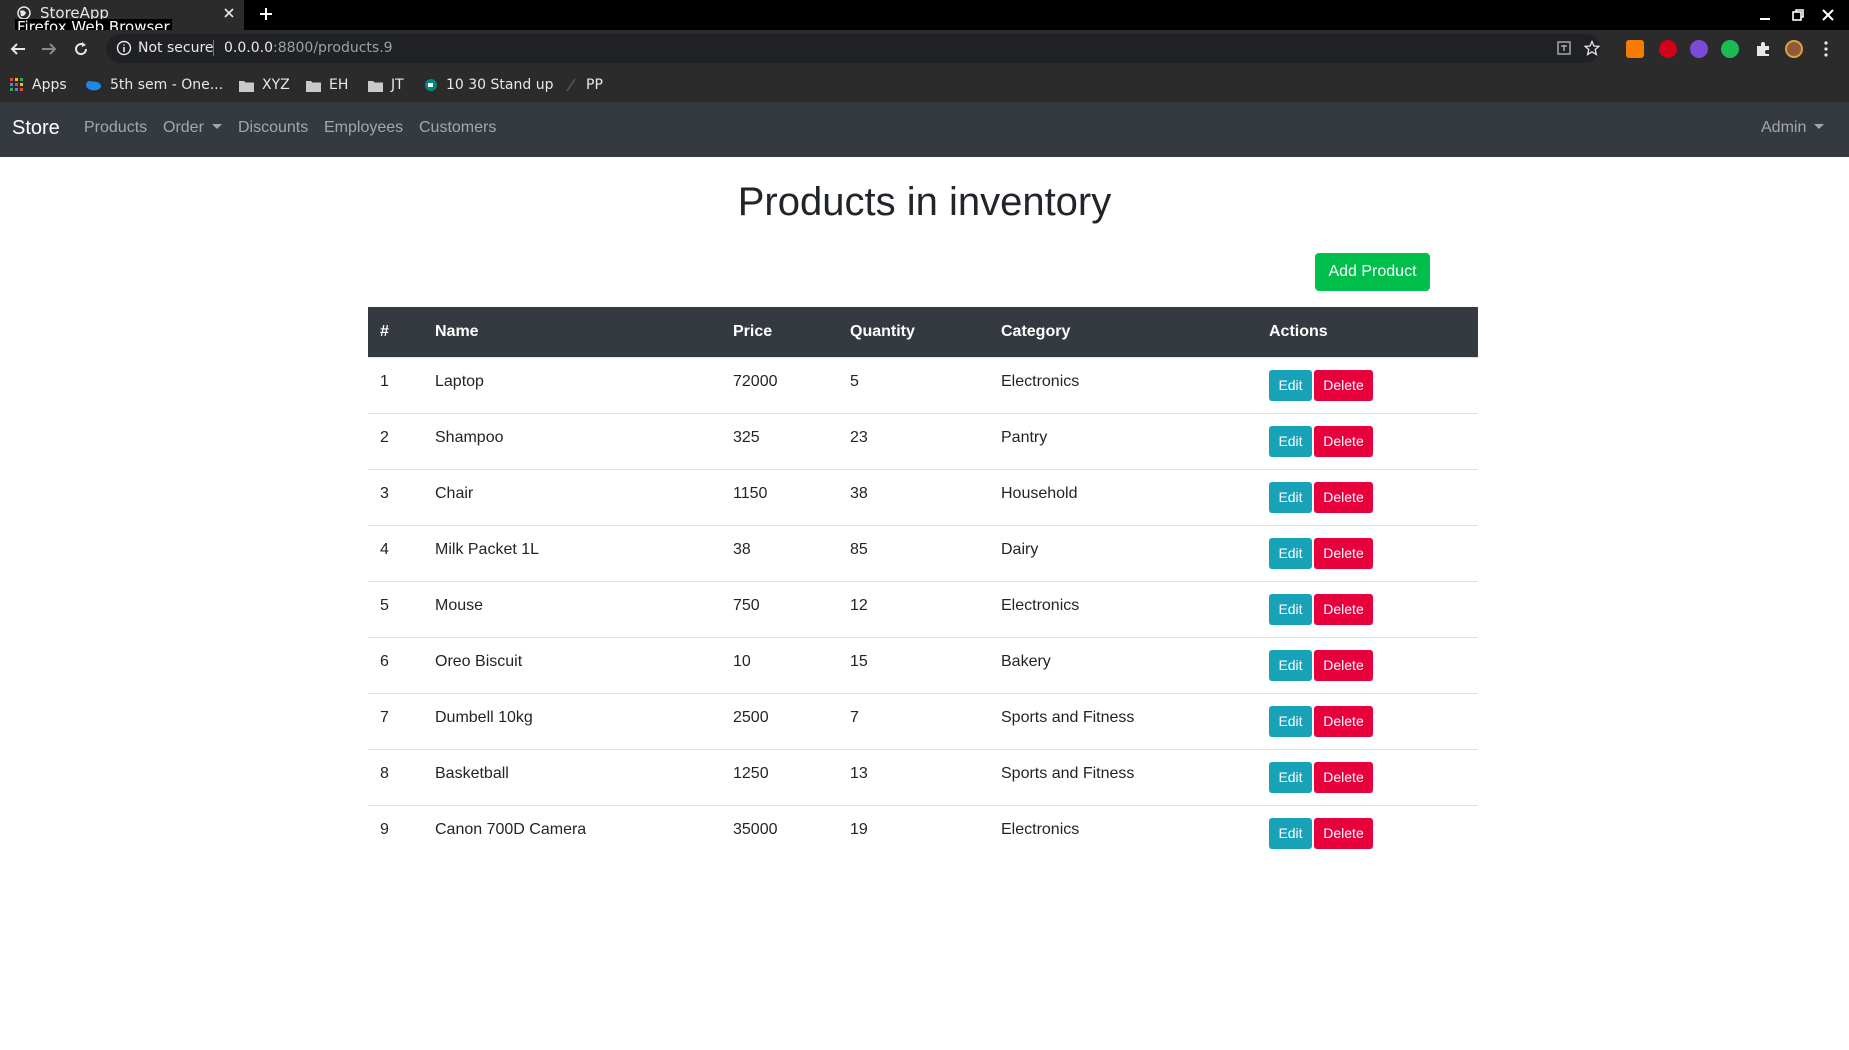 This screenshot has height=1050, width=1849. I want to click on extension-green-icon, so click(1730, 49).